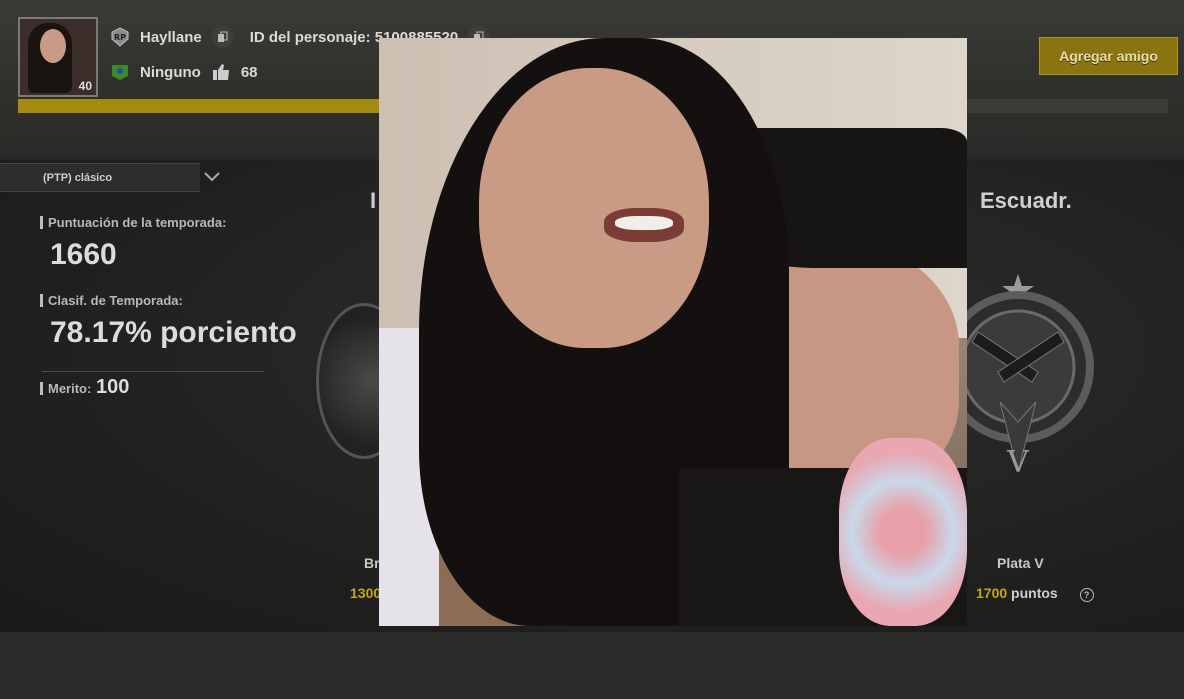 Image resolution: width=1184 pixels, height=699 pixels. Describe the element at coordinates (65, 388) in the screenshot. I see `merit-label: Merito:` at that location.